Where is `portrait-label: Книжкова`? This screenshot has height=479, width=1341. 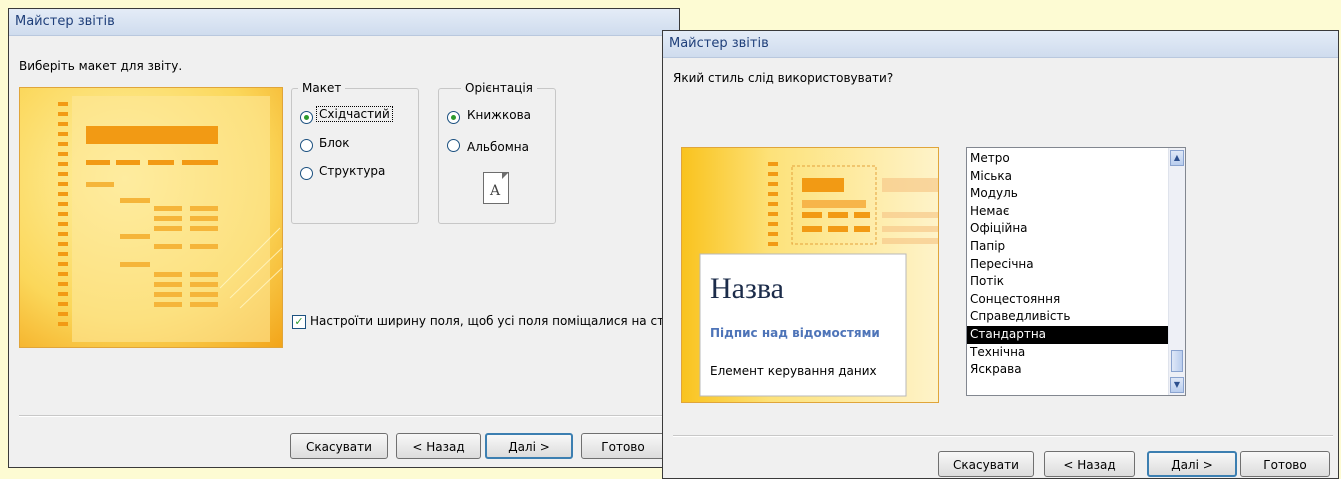
portrait-label: Книжкова is located at coordinates (499, 115).